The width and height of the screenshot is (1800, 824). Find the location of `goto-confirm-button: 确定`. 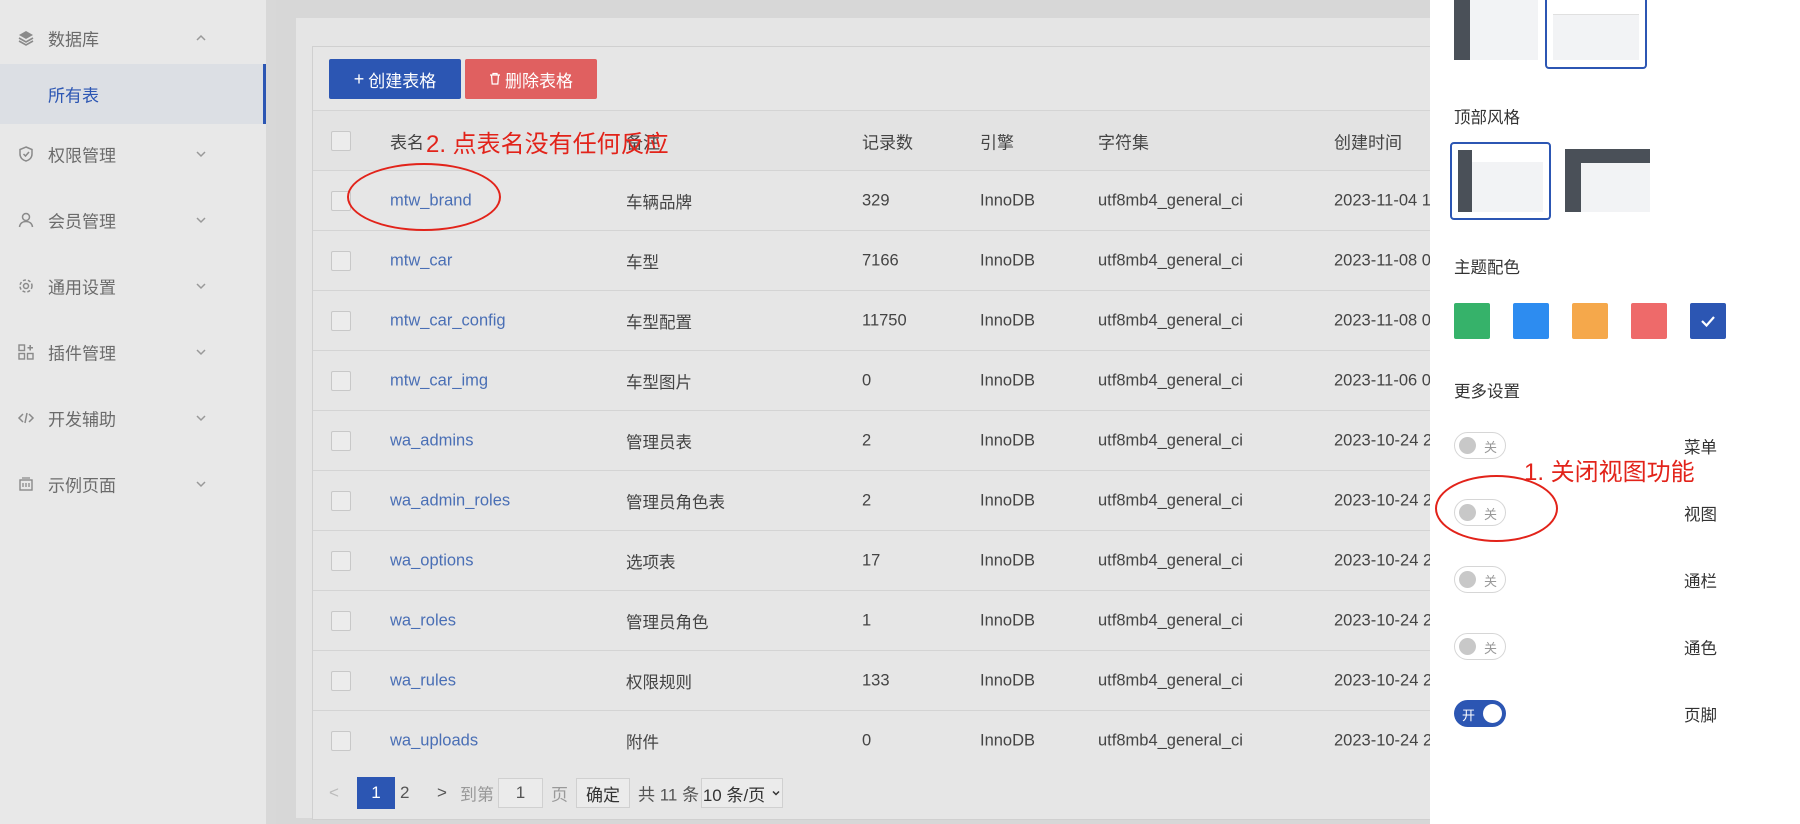

goto-confirm-button: 确定 is located at coordinates (603, 793).